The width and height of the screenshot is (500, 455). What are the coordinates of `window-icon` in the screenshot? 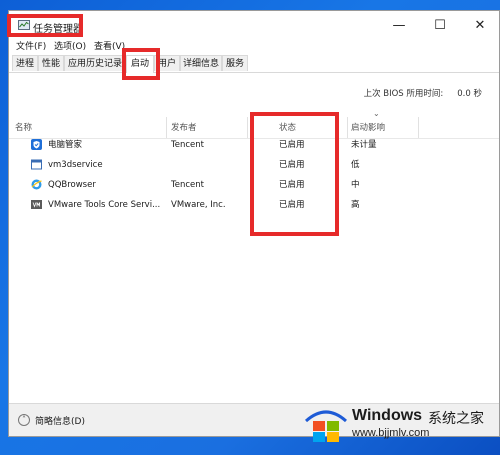 It's located at (36, 164).